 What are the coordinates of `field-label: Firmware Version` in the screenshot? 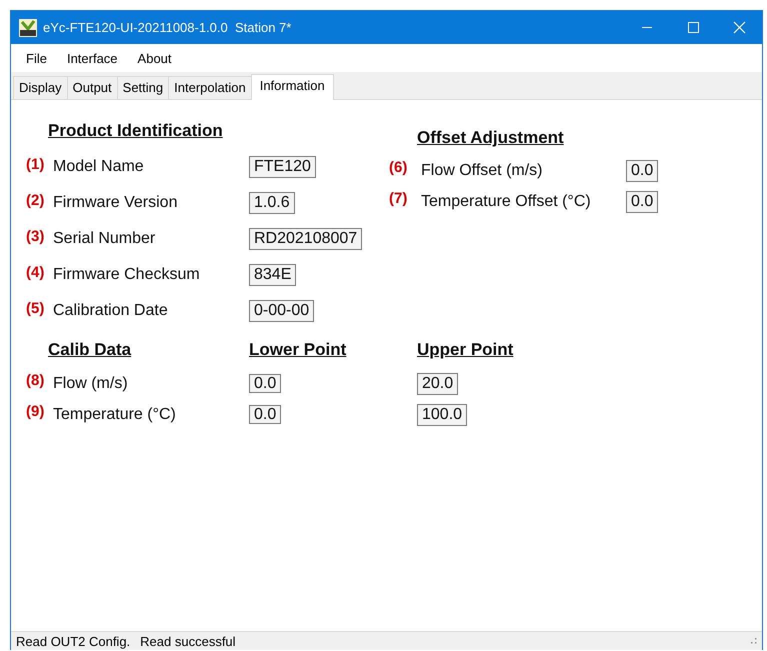 It's located at (115, 203).